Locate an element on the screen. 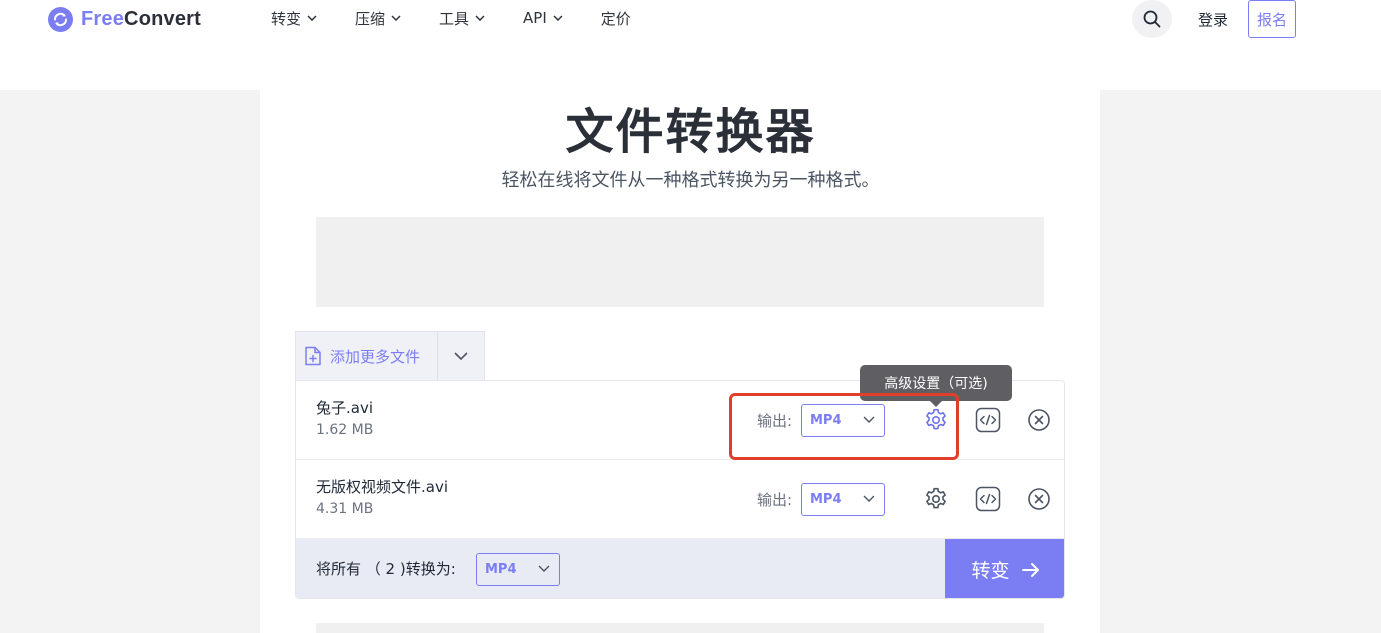 Image resolution: width=1381 pixels, height=633 pixels. nav-item-label: API is located at coordinates (535, 18).